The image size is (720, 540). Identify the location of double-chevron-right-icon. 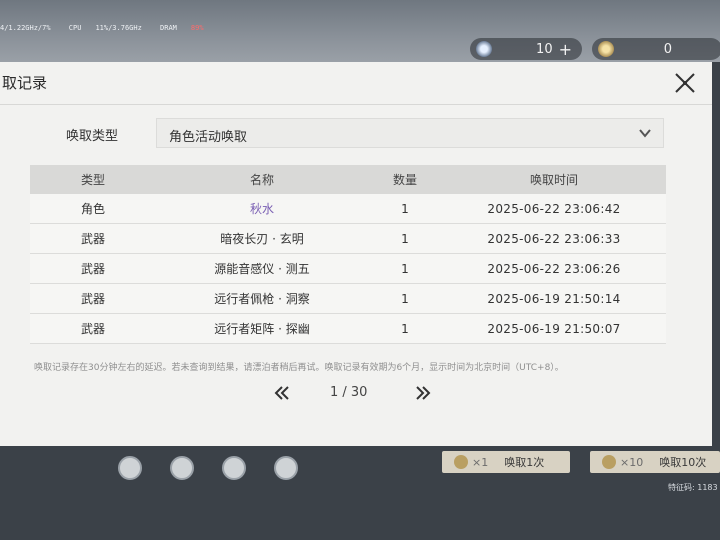
(423, 393).